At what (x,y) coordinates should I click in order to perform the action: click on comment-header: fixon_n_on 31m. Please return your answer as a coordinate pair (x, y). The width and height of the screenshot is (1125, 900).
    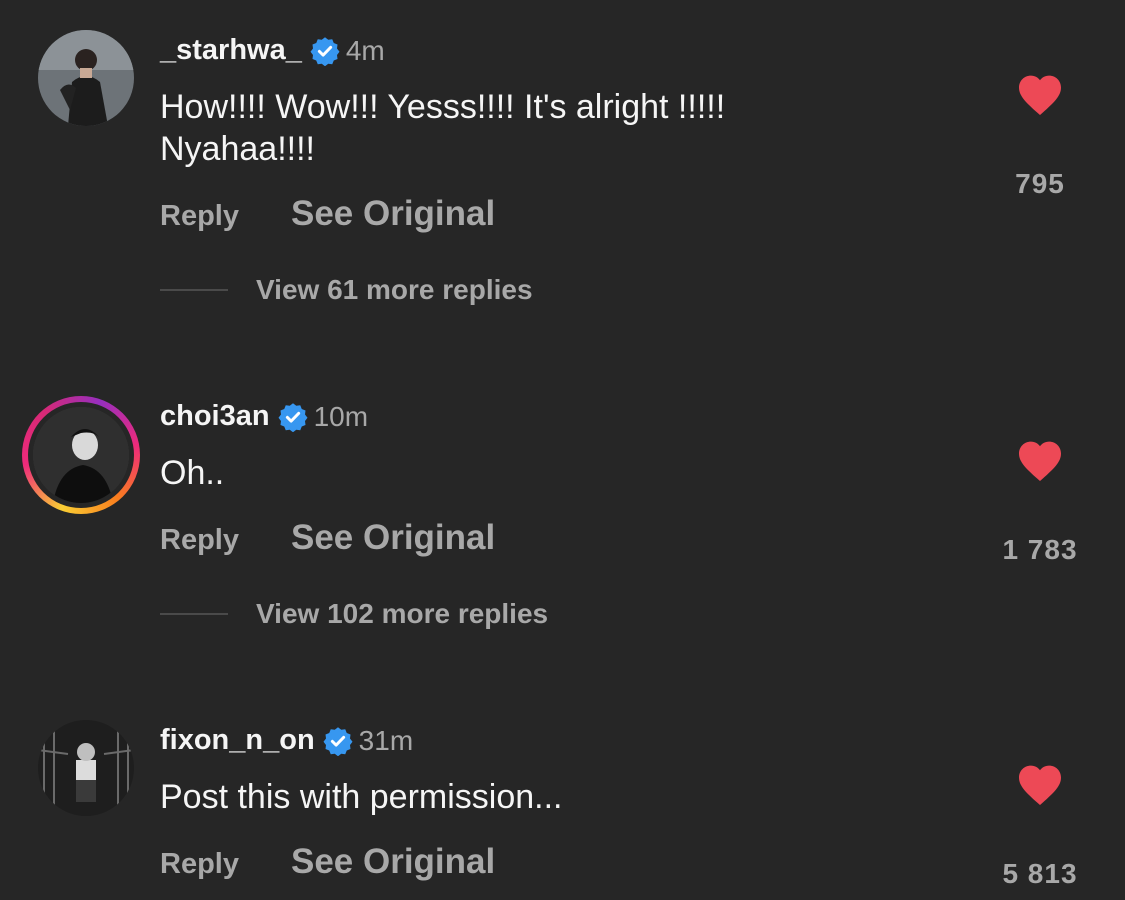
    Looking at the image, I should click on (286, 740).